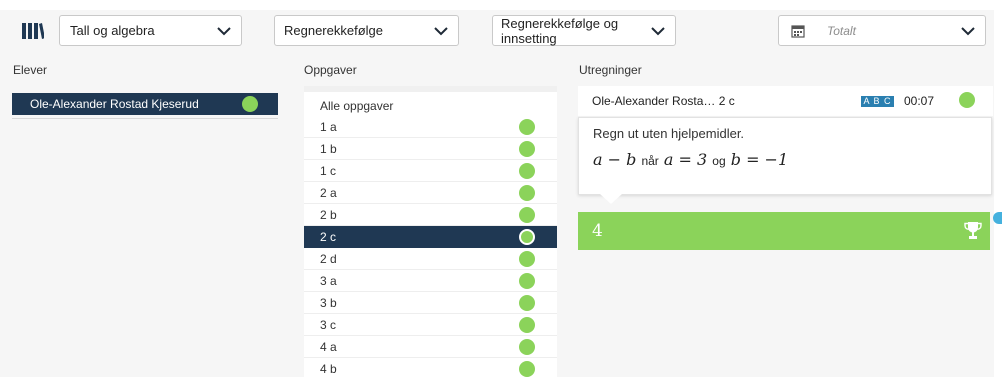 The height and width of the screenshot is (377, 1002). What do you see at coordinates (430, 325) in the screenshot?
I see `task-3c: 3 c` at bounding box center [430, 325].